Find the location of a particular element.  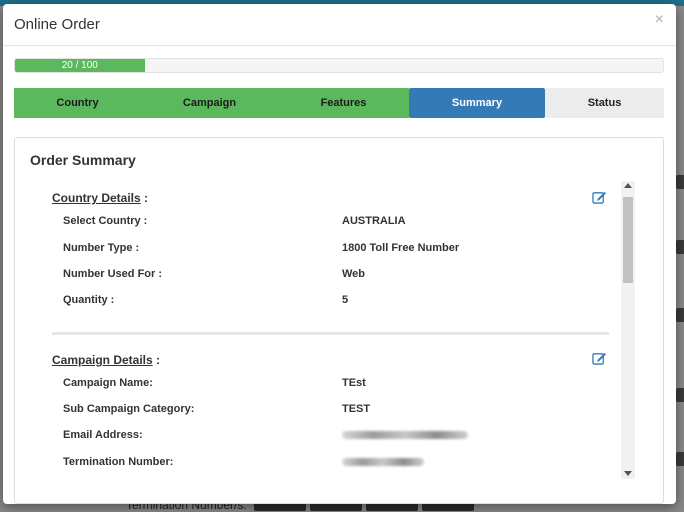

termination-number-value-redacted is located at coordinates (383, 462).